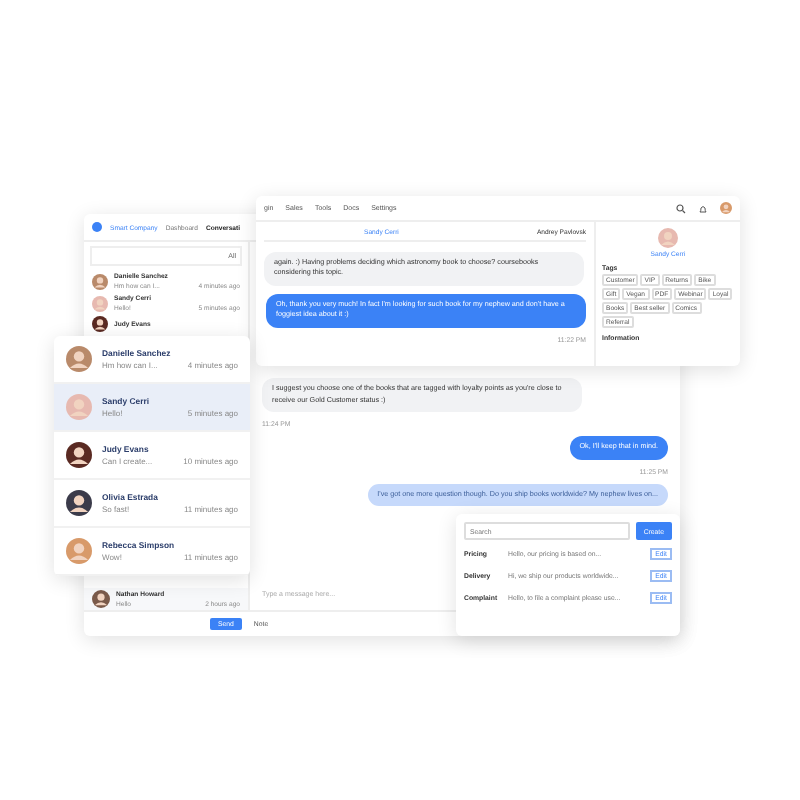  What do you see at coordinates (681, 208) in the screenshot?
I see `search-icon` at bounding box center [681, 208].